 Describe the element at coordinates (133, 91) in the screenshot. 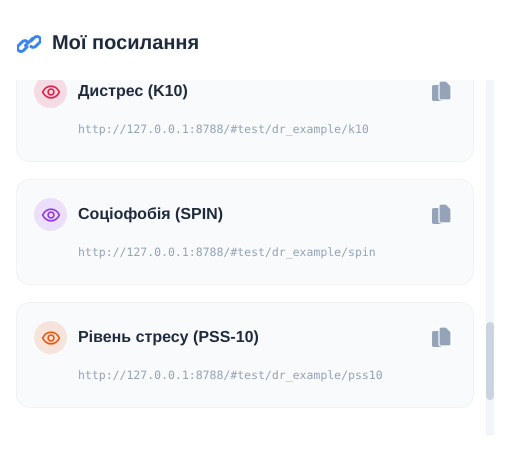

I see `link-name: Дистрес (K10)` at that location.